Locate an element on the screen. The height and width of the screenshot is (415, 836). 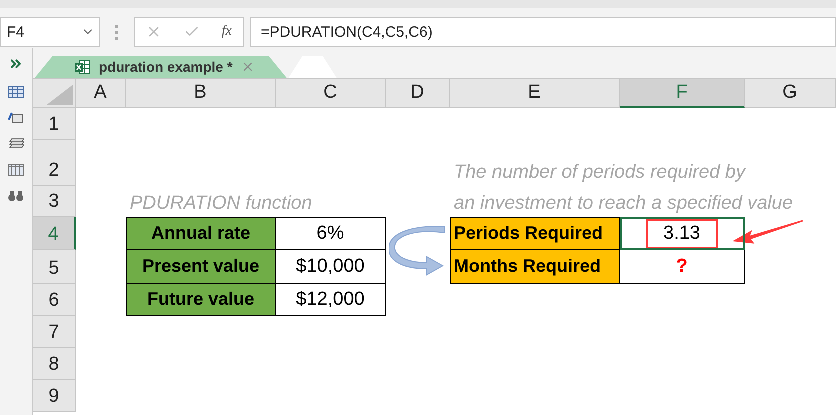
binoculars-icon is located at coordinates (16, 196).